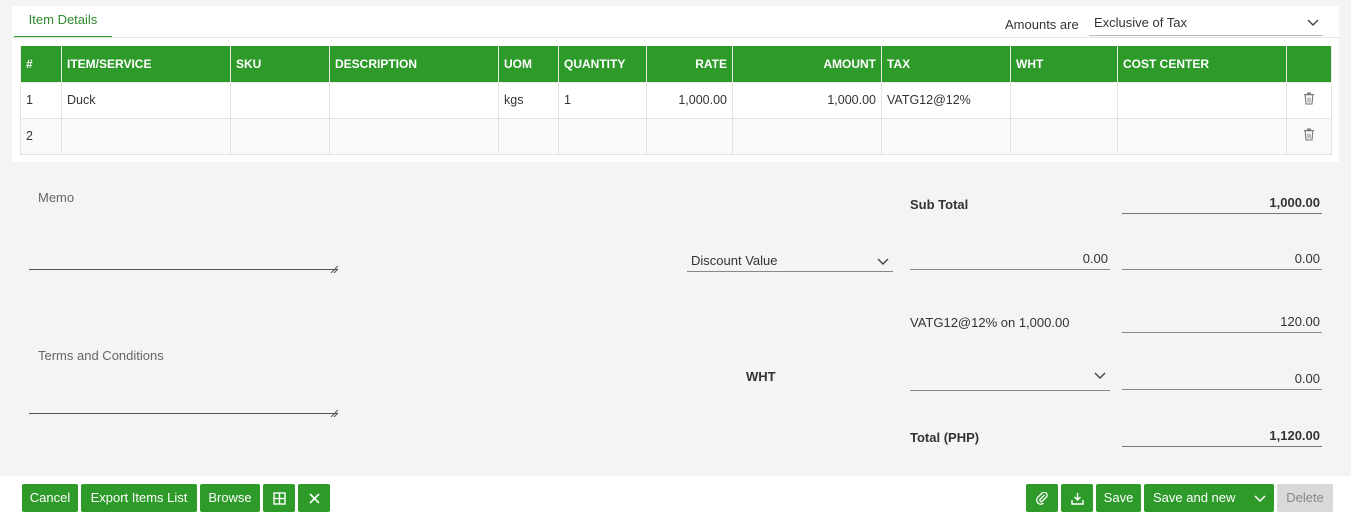 The width and height of the screenshot is (1351, 526). I want to click on wht-value: 0.00, so click(1222, 380).